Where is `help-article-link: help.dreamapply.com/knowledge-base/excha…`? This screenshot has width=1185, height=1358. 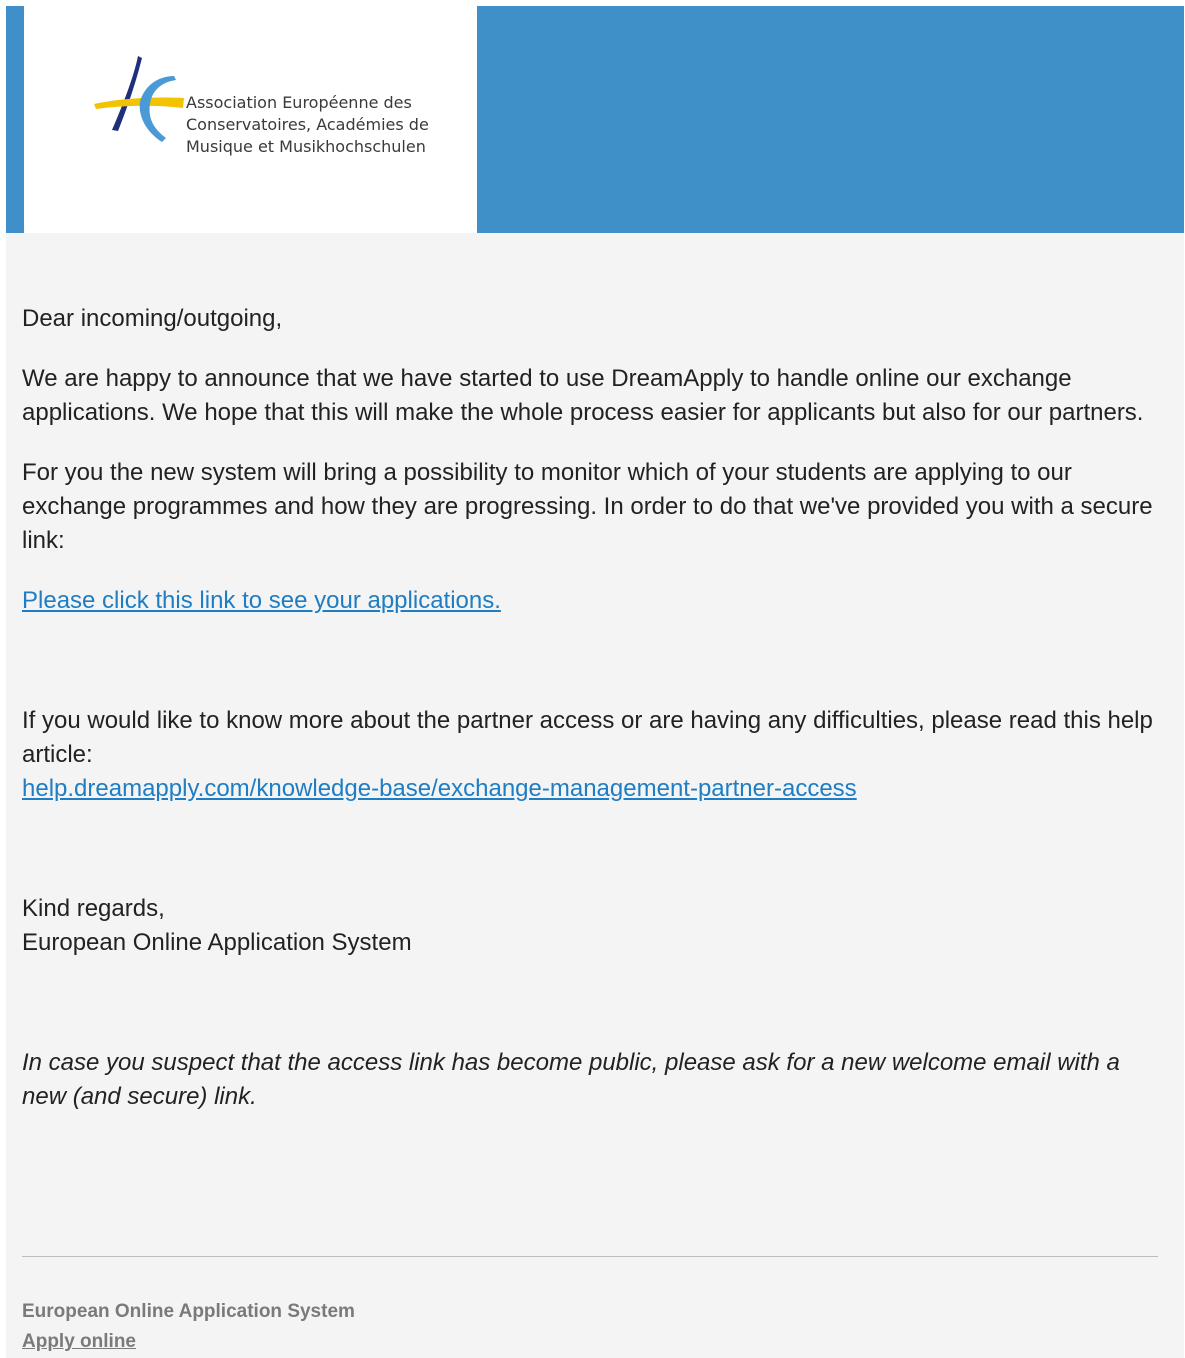 help-article-link: help.dreamapply.com/knowledge-base/excha… is located at coordinates (439, 788).